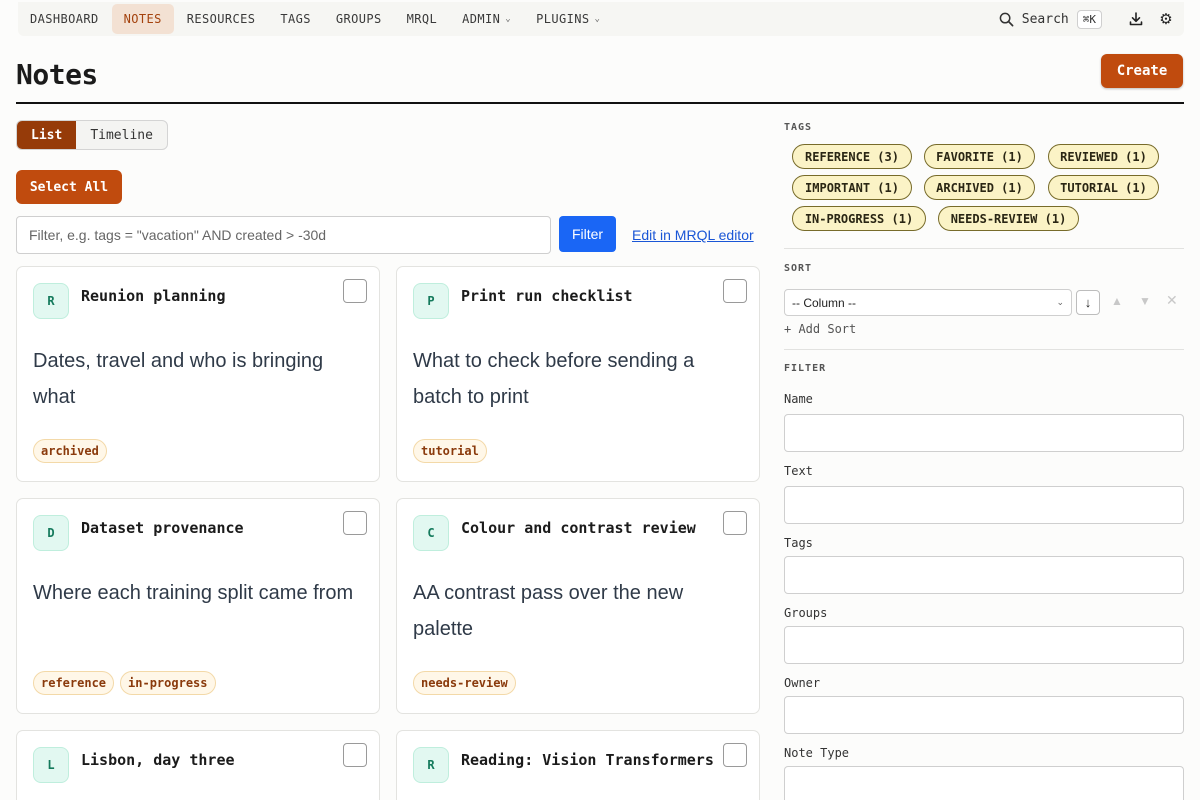 The height and width of the screenshot is (800, 1200). I want to click on nav-label: GROUPS, so click(358, 19).